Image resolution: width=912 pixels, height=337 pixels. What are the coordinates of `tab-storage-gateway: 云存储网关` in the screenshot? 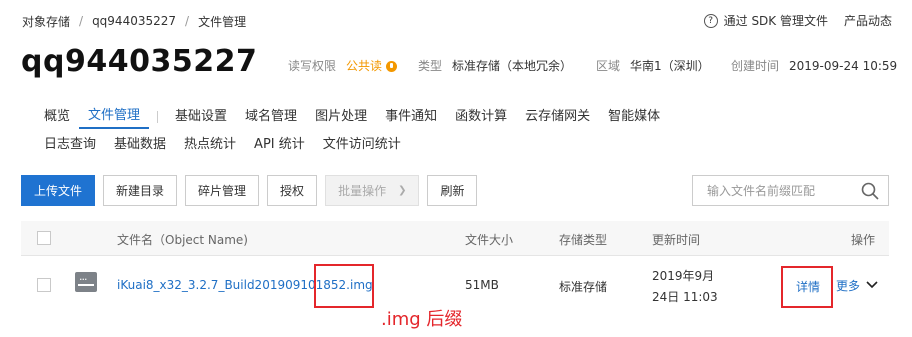 It's located at (557, 117).